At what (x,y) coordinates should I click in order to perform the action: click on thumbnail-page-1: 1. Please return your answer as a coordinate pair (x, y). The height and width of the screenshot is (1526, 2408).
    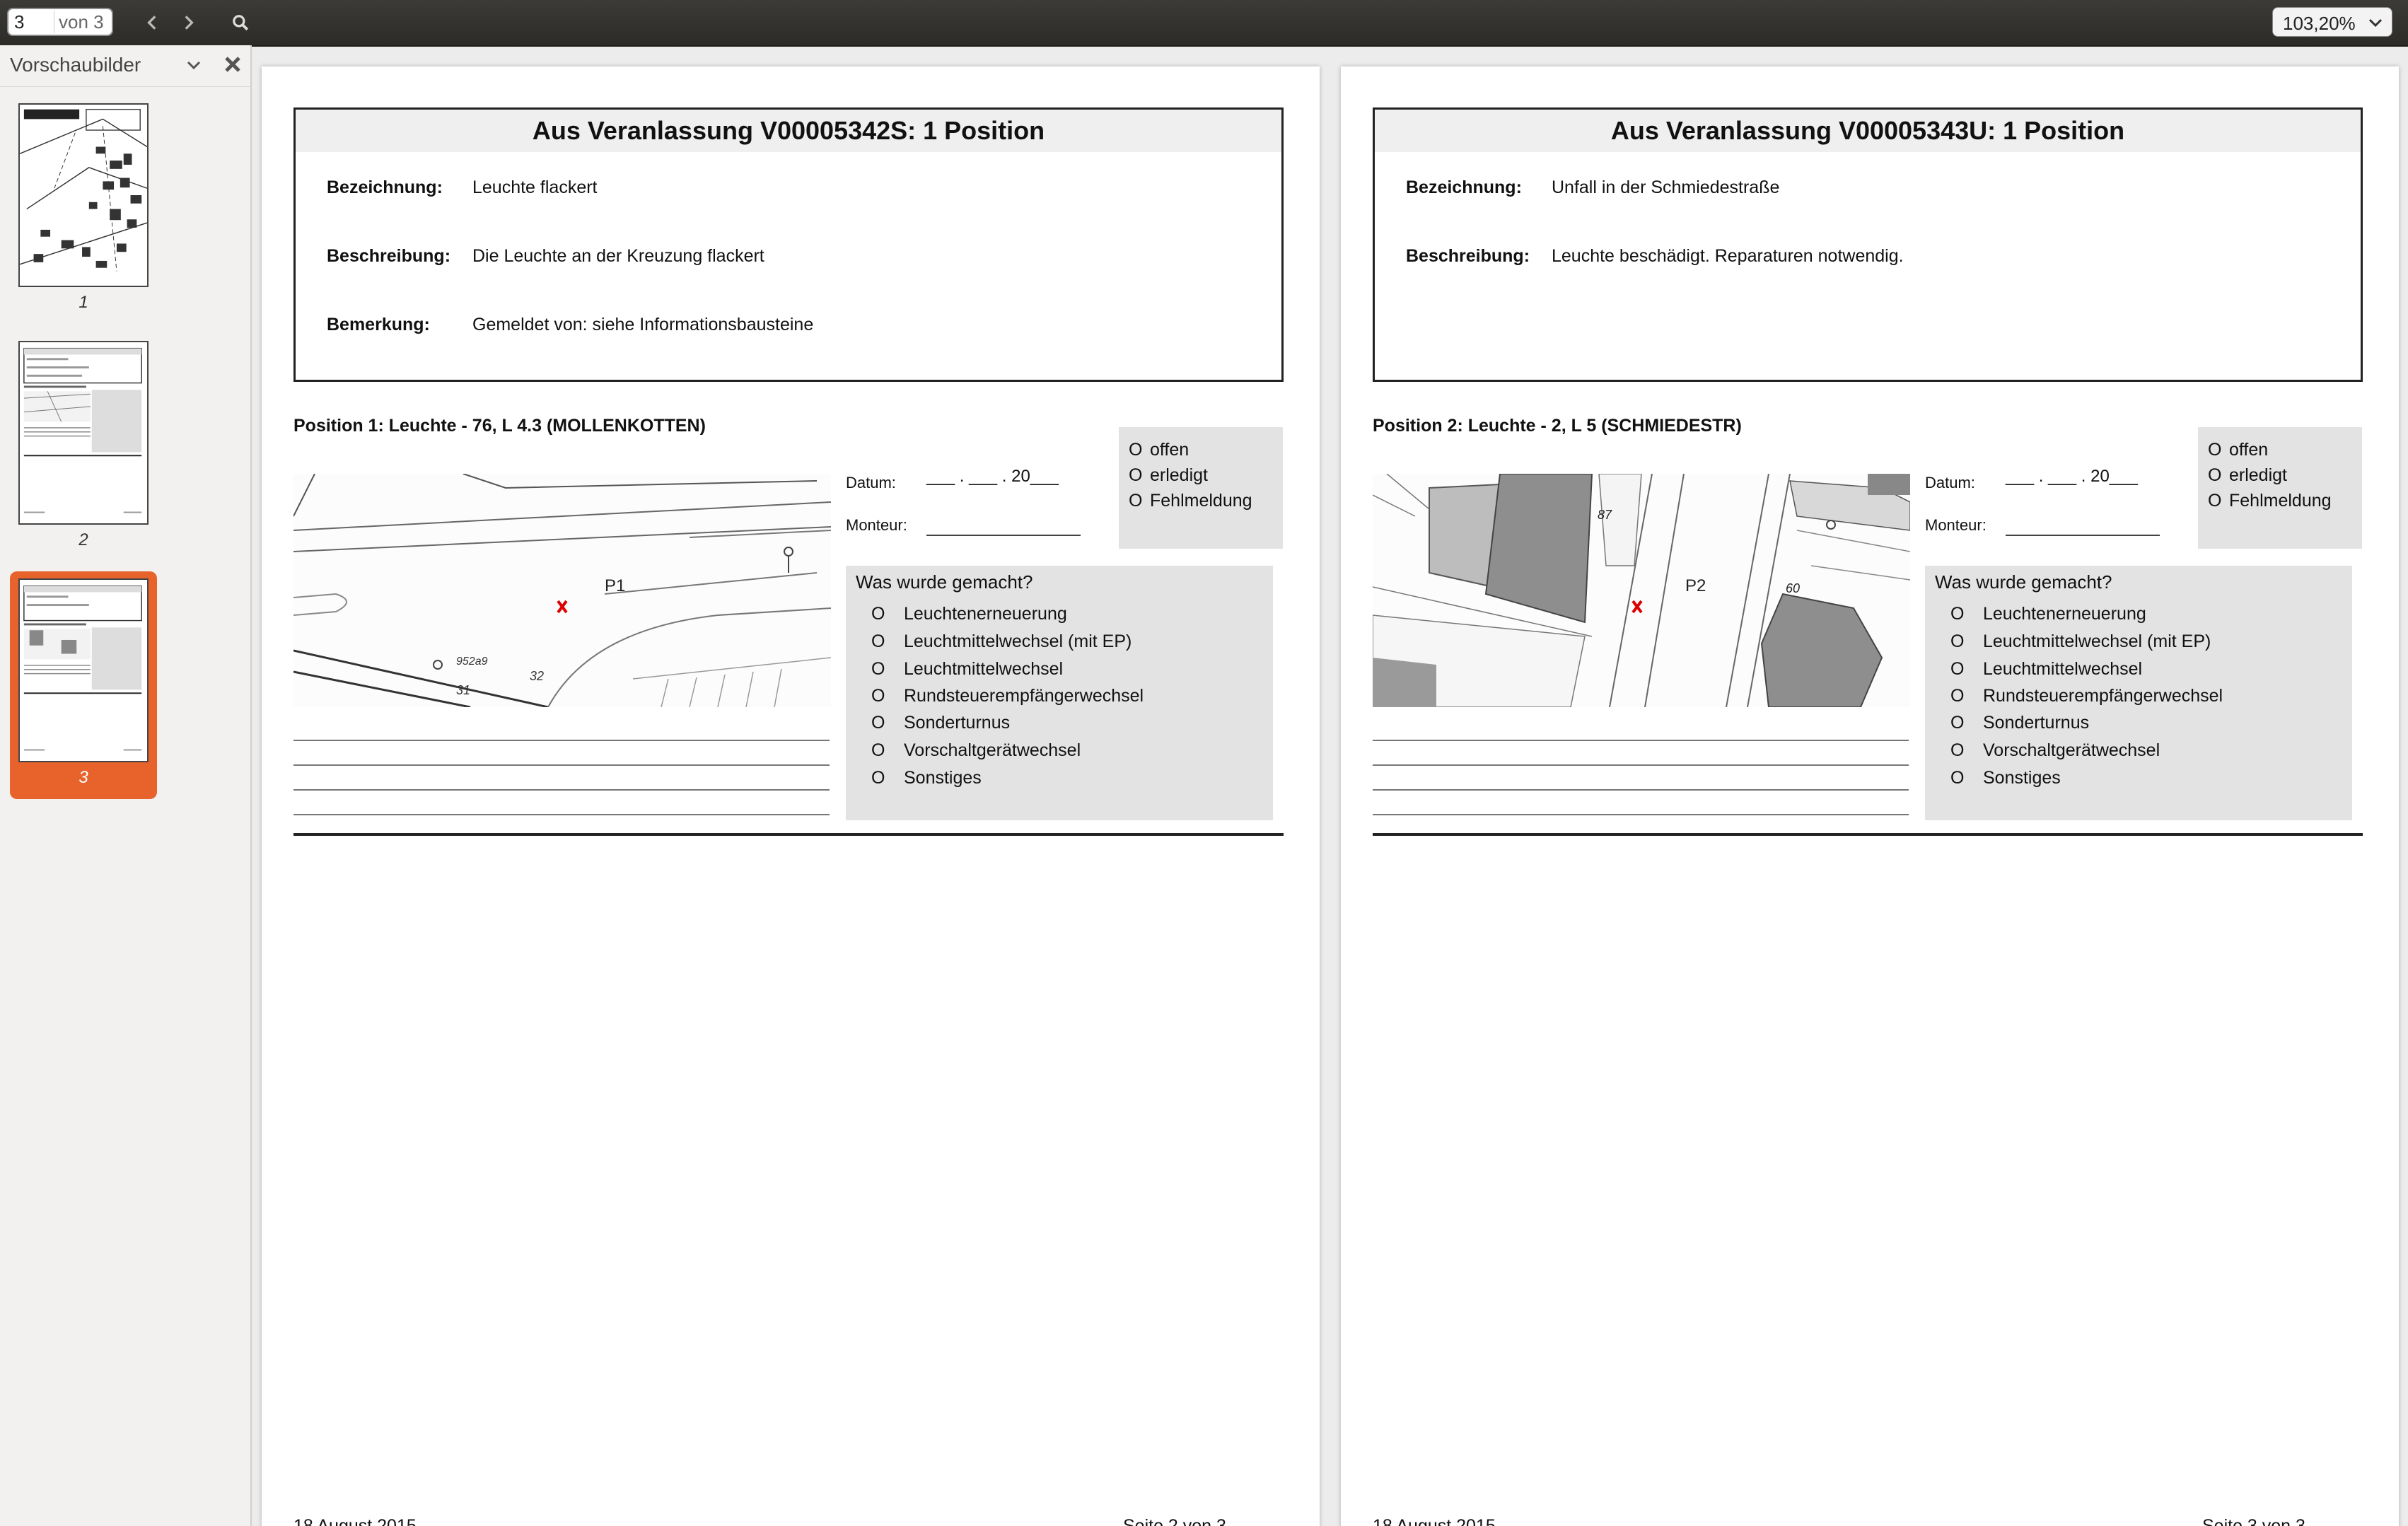
    Looking at the image, I should click on (83, 204).